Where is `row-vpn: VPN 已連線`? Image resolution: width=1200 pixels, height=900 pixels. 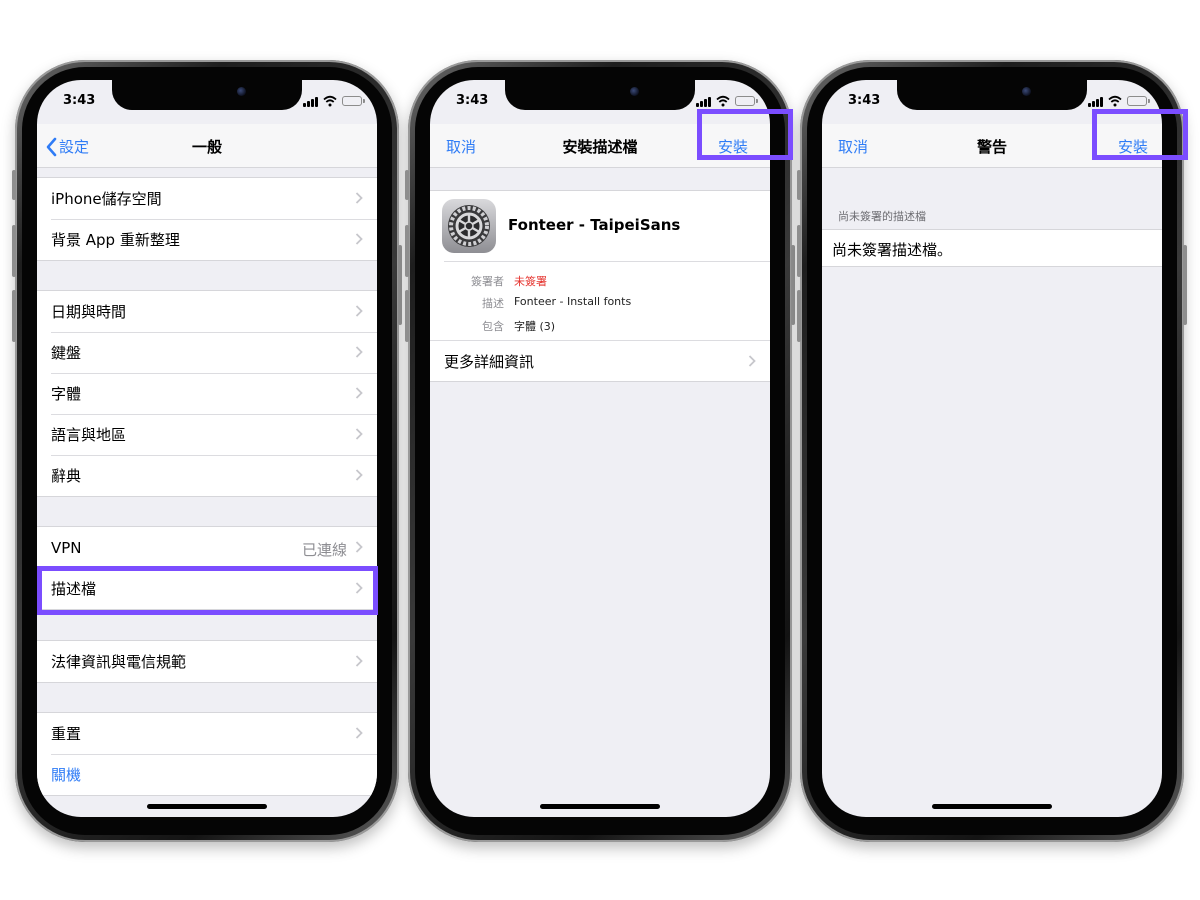 row-vpn: VPN 已連線 is located at coordinates (207, 547).